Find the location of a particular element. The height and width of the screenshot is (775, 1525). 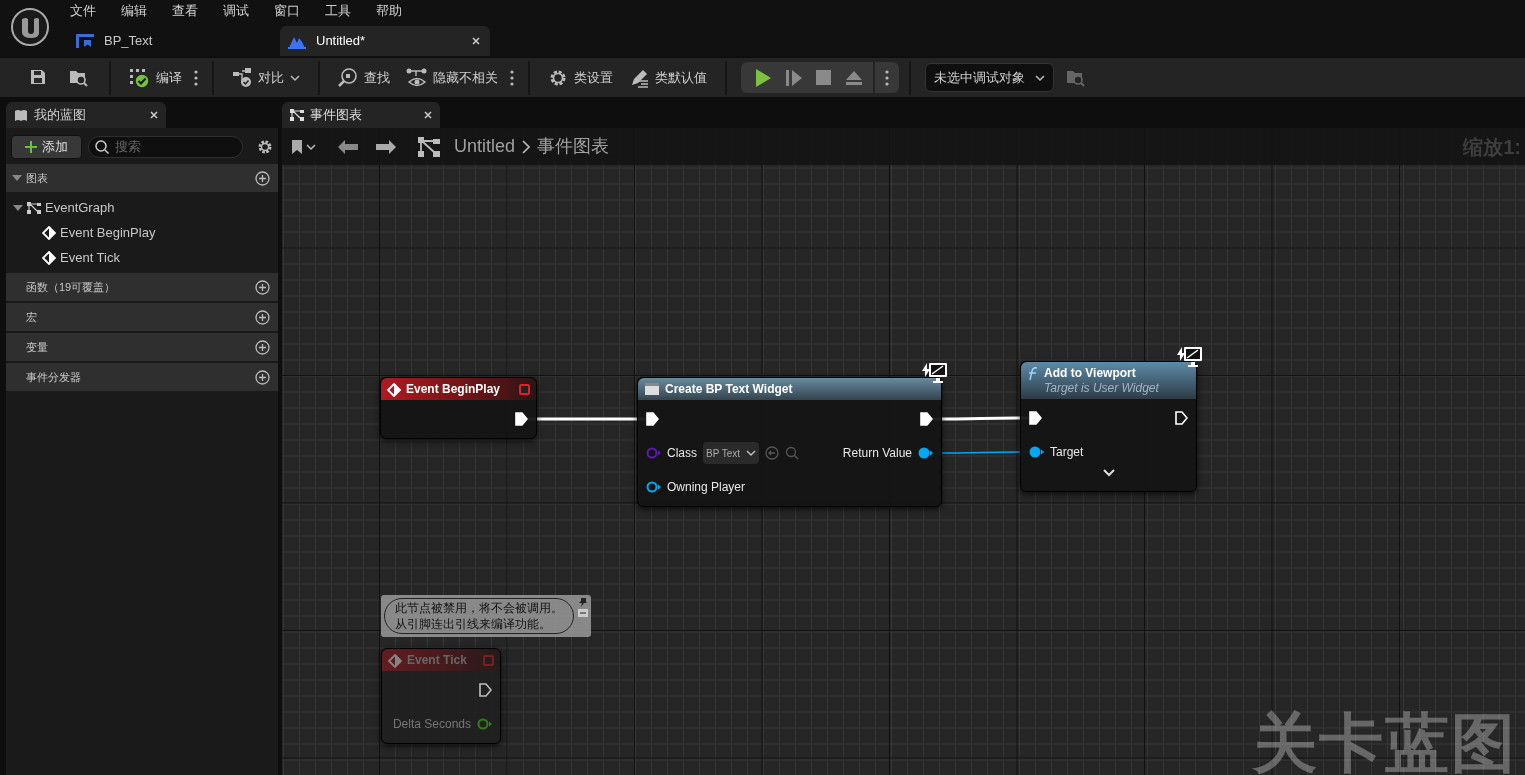

section-label: 函数（19可覆盖） is located at coordinates (71, 287).